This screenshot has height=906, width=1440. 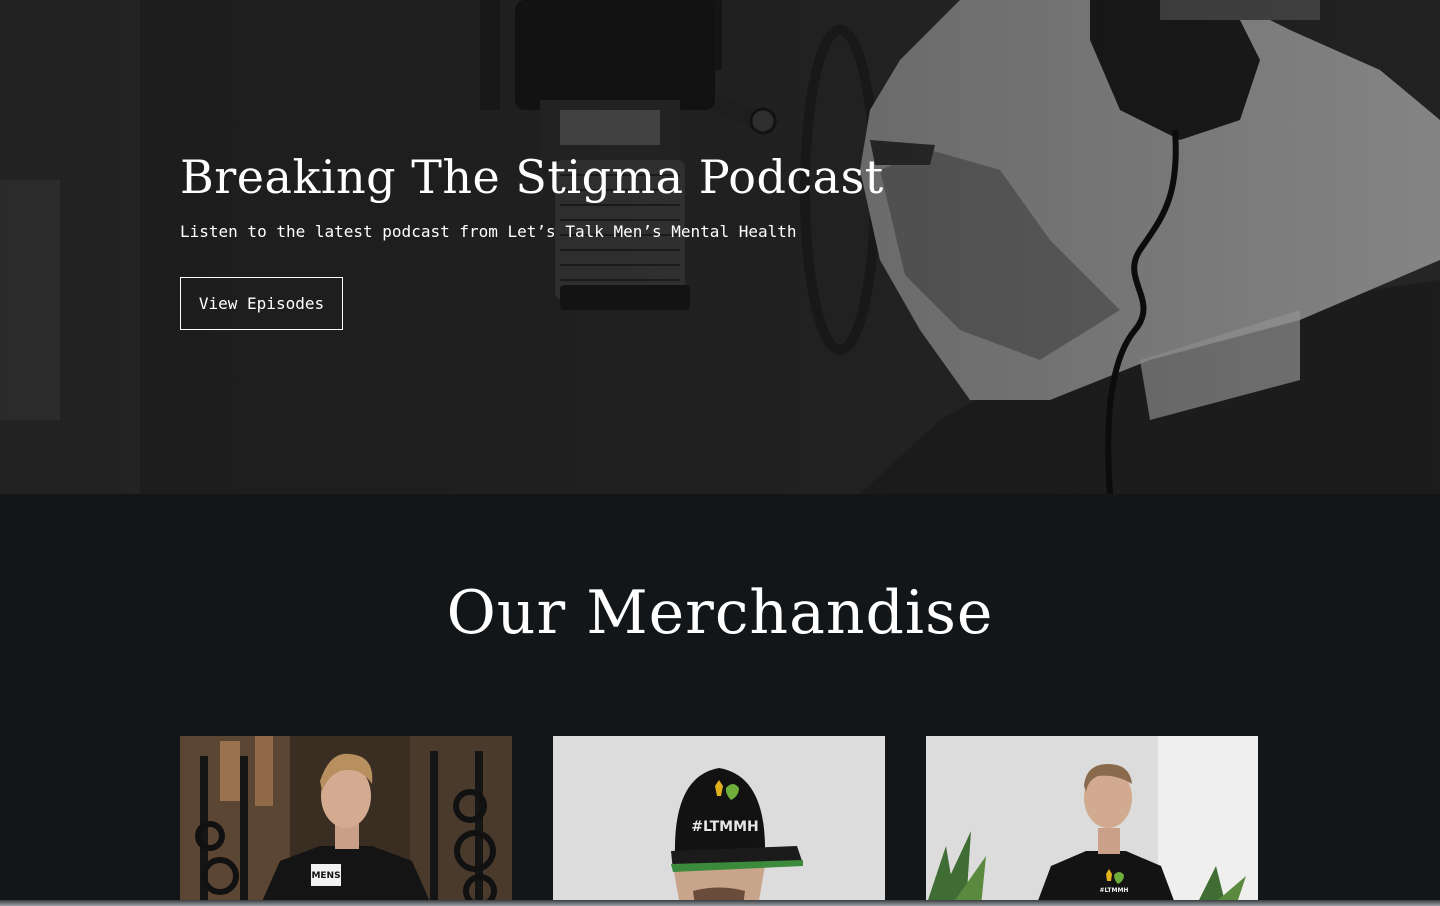 I want to click on shirt-print-text: #LTMMH, so click(x=1114, y=890).